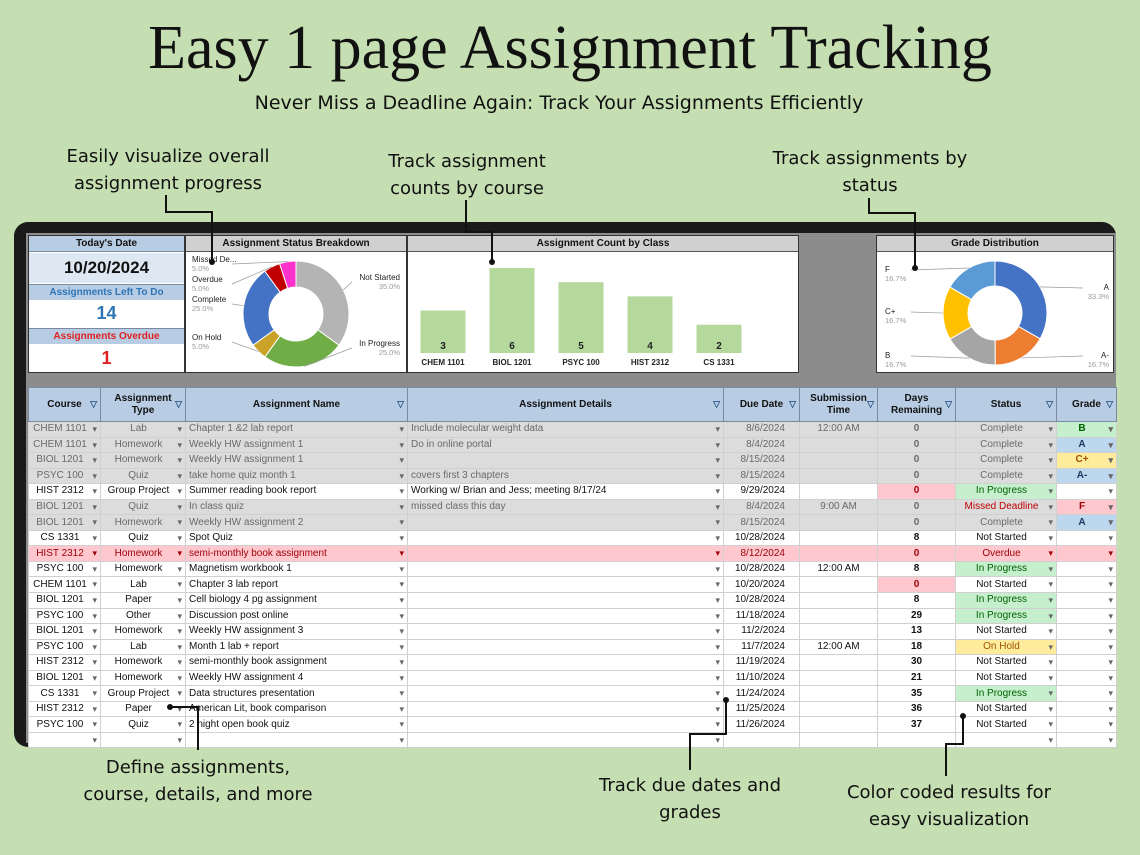 The width and height of the screenshot is (1140, 855). What do you see at coordinates (296, 600) in the screenshot?
I see `cell-name: Cell biology 4 pg assignment` at bounding box center [296, 600].